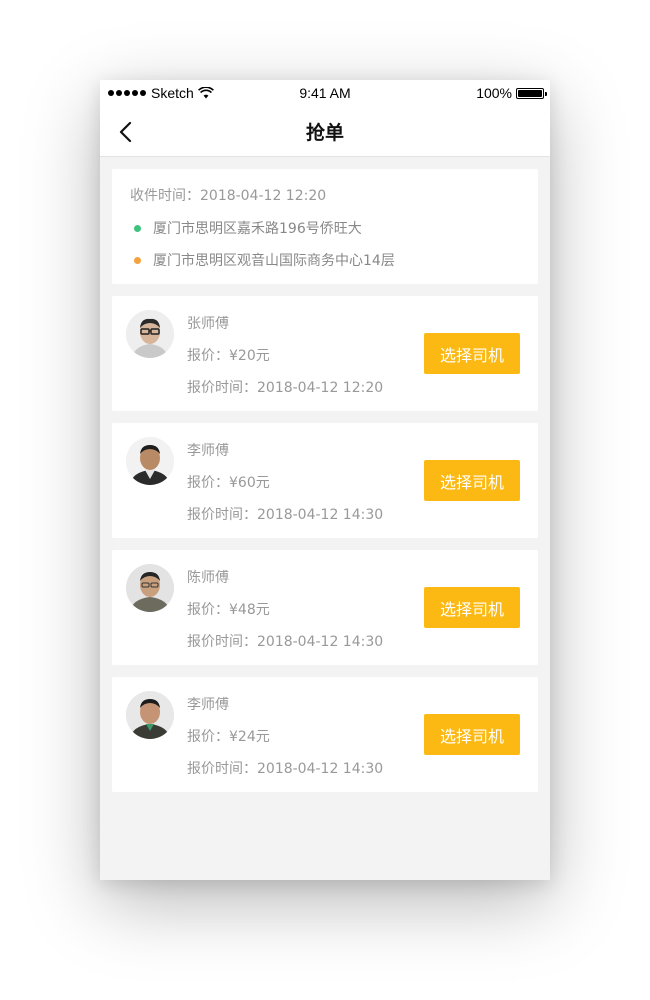 This screenshot has height=1000, width=650. I want to click on origin-dot-icon, so click(137, 228).